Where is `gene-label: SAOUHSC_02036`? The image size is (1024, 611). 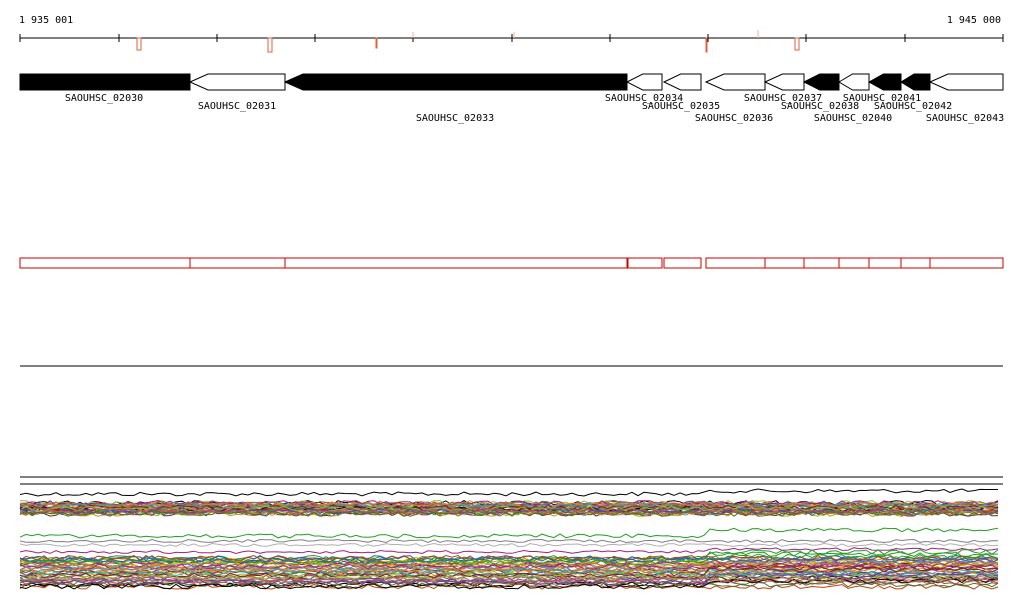 gene-label: SAOUHSC_02036 is located at coordinates (734, 118).